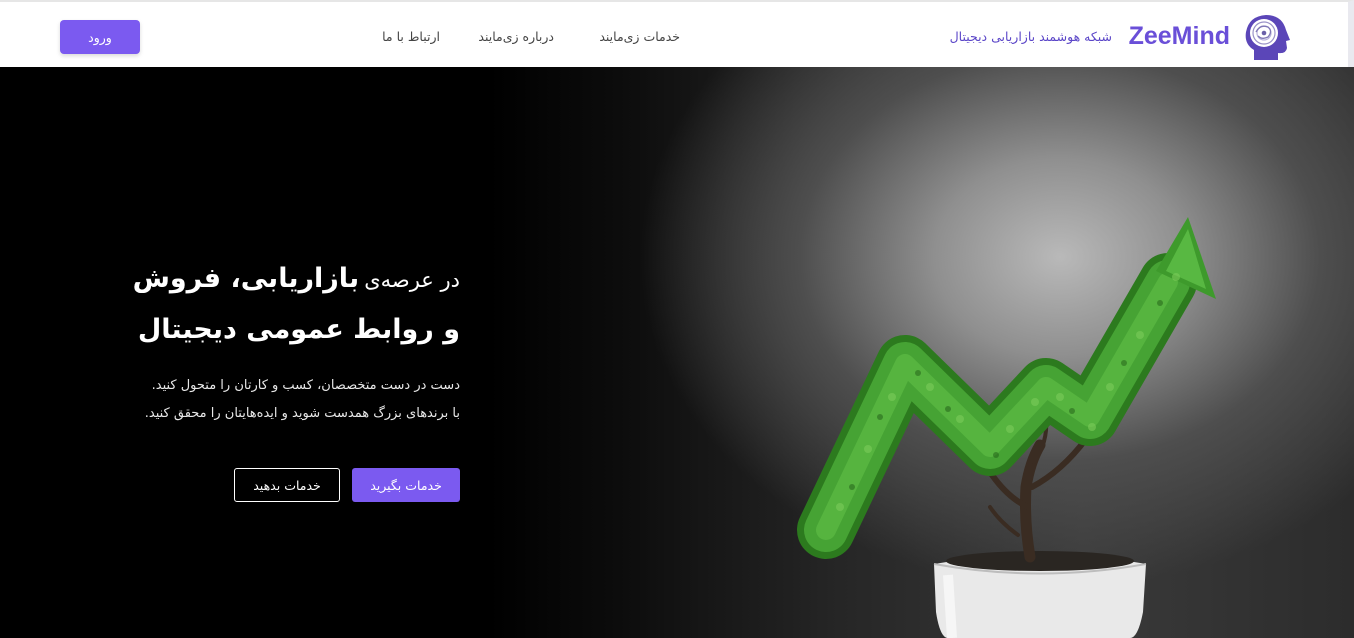 The width and height of the screenshot is (1354, 638). What do you see at coordinates (1179, 36) in the screenshot?
I see `brand-name: ZeeMind` at bounding box center [1179, 36].